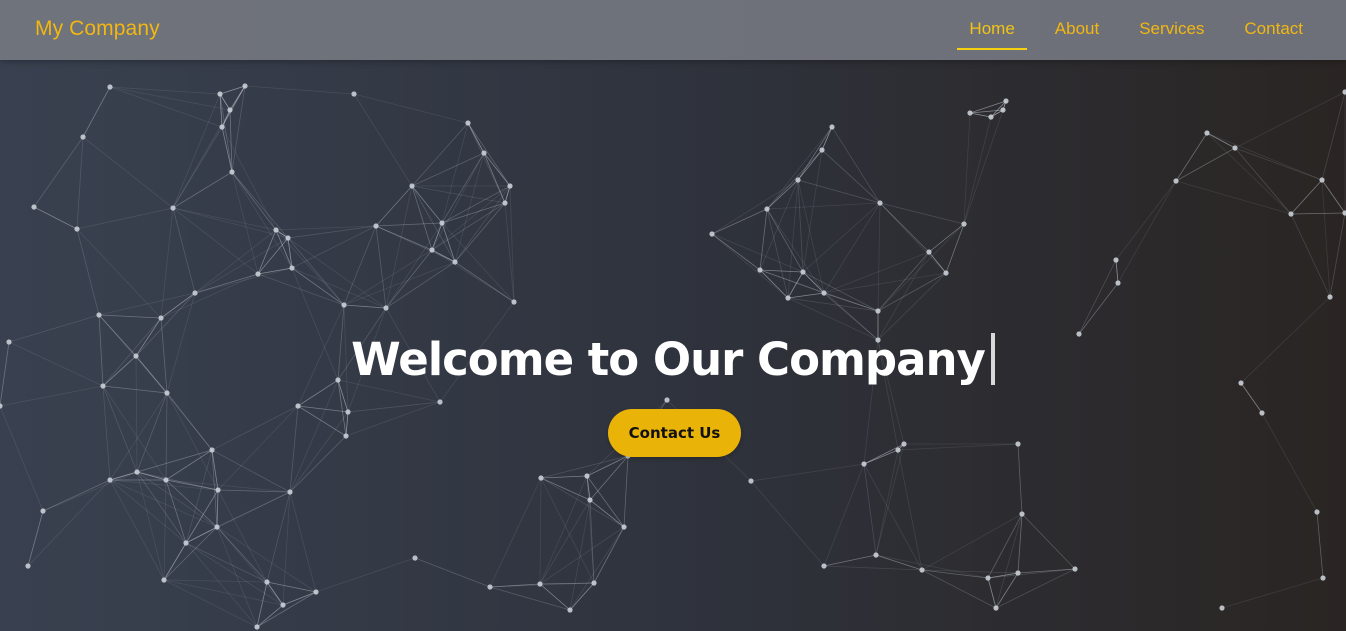 The width and height of the screenshot is (1346, 631). What do you see at coordinates (674, 433) in the screenshot?
I see `contact-us-button: Contact Us` at bounding box center [674, 433].